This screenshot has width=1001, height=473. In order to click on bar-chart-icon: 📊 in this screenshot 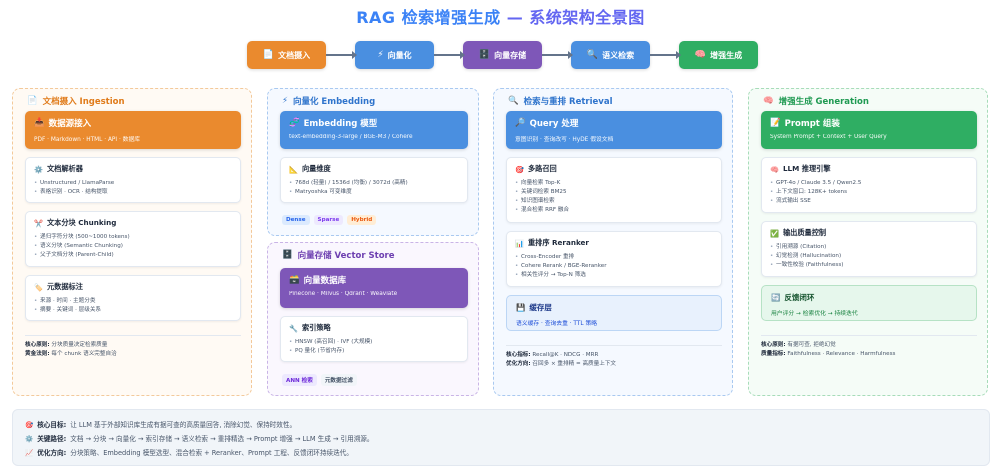, I will do `click(519, 243)`.